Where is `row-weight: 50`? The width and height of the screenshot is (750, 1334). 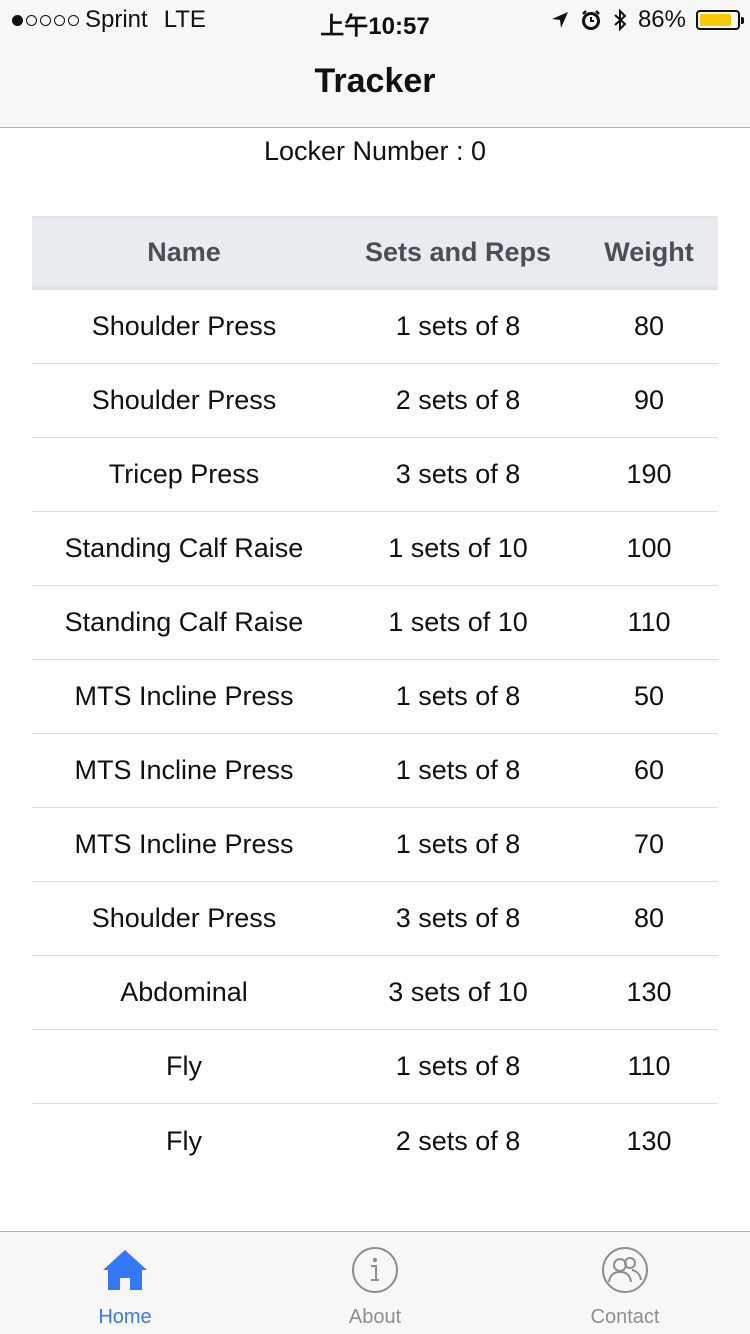
row-weight: 50 is located at coordinates (649, 696).